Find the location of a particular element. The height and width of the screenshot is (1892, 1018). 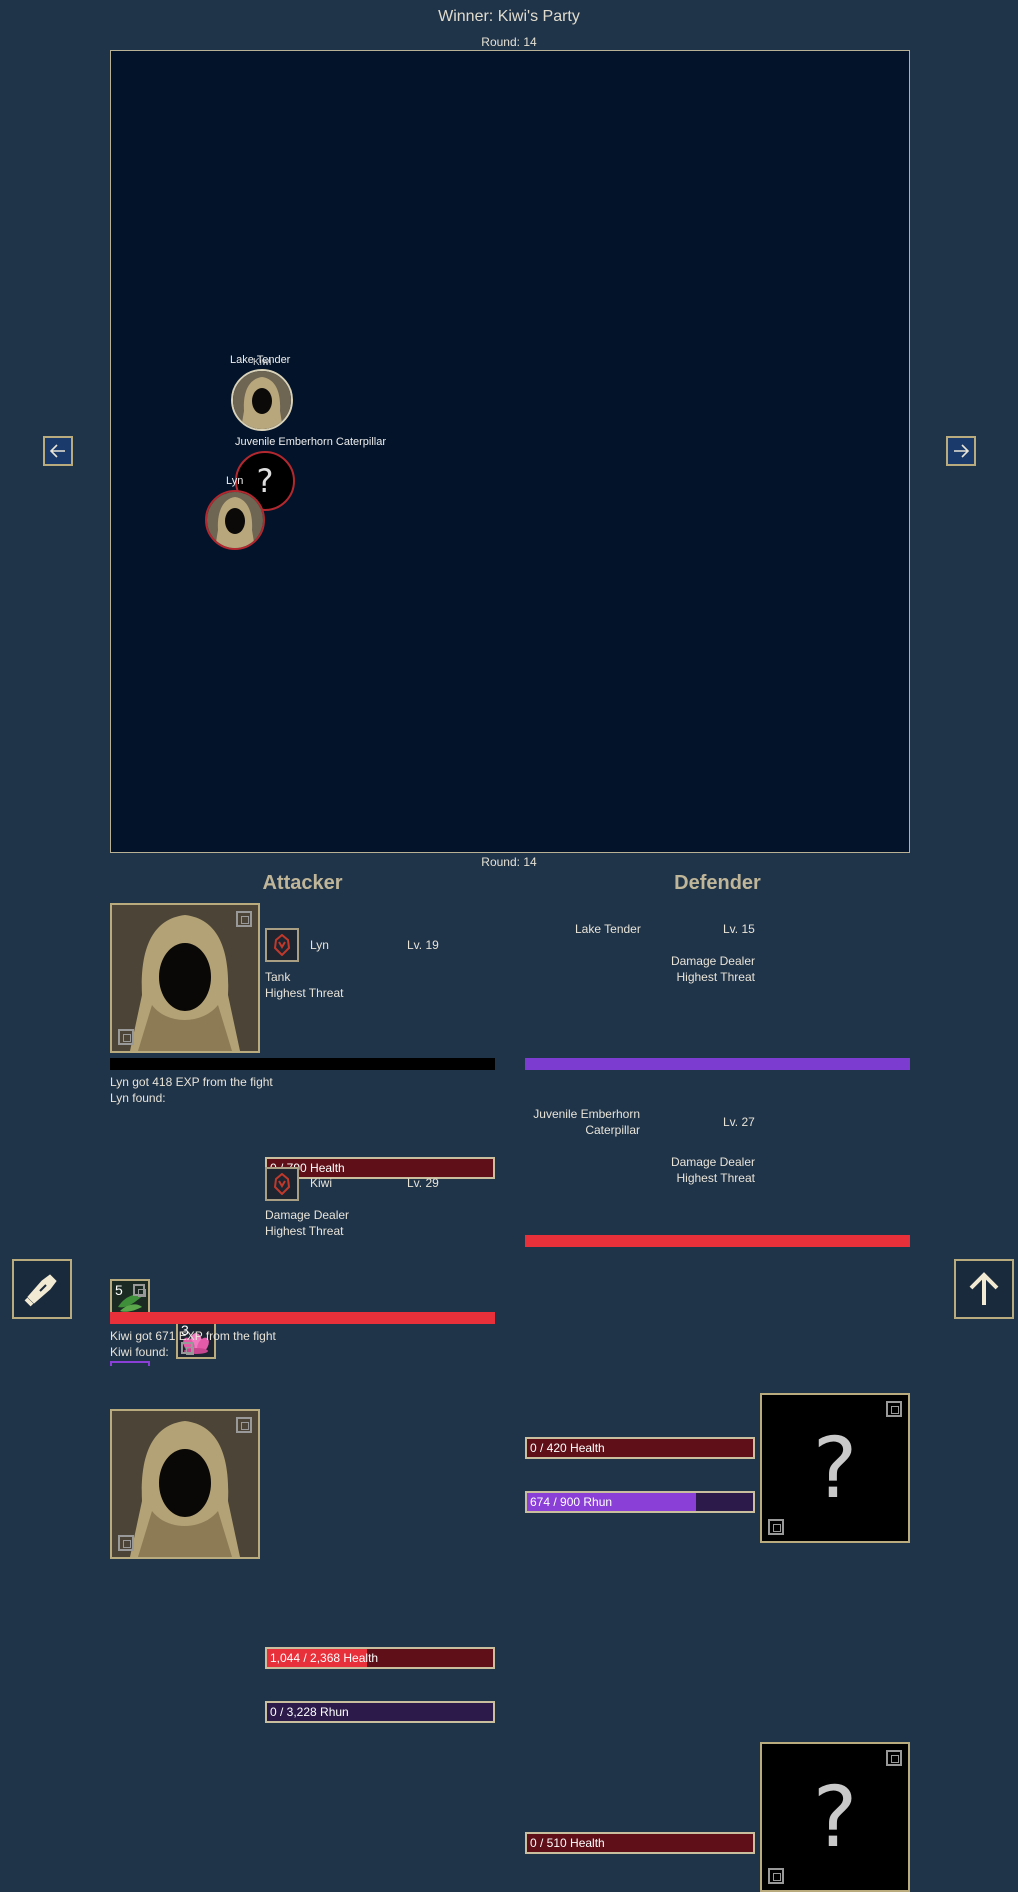

scroll-log-button is located at coordinates (42, 1289).